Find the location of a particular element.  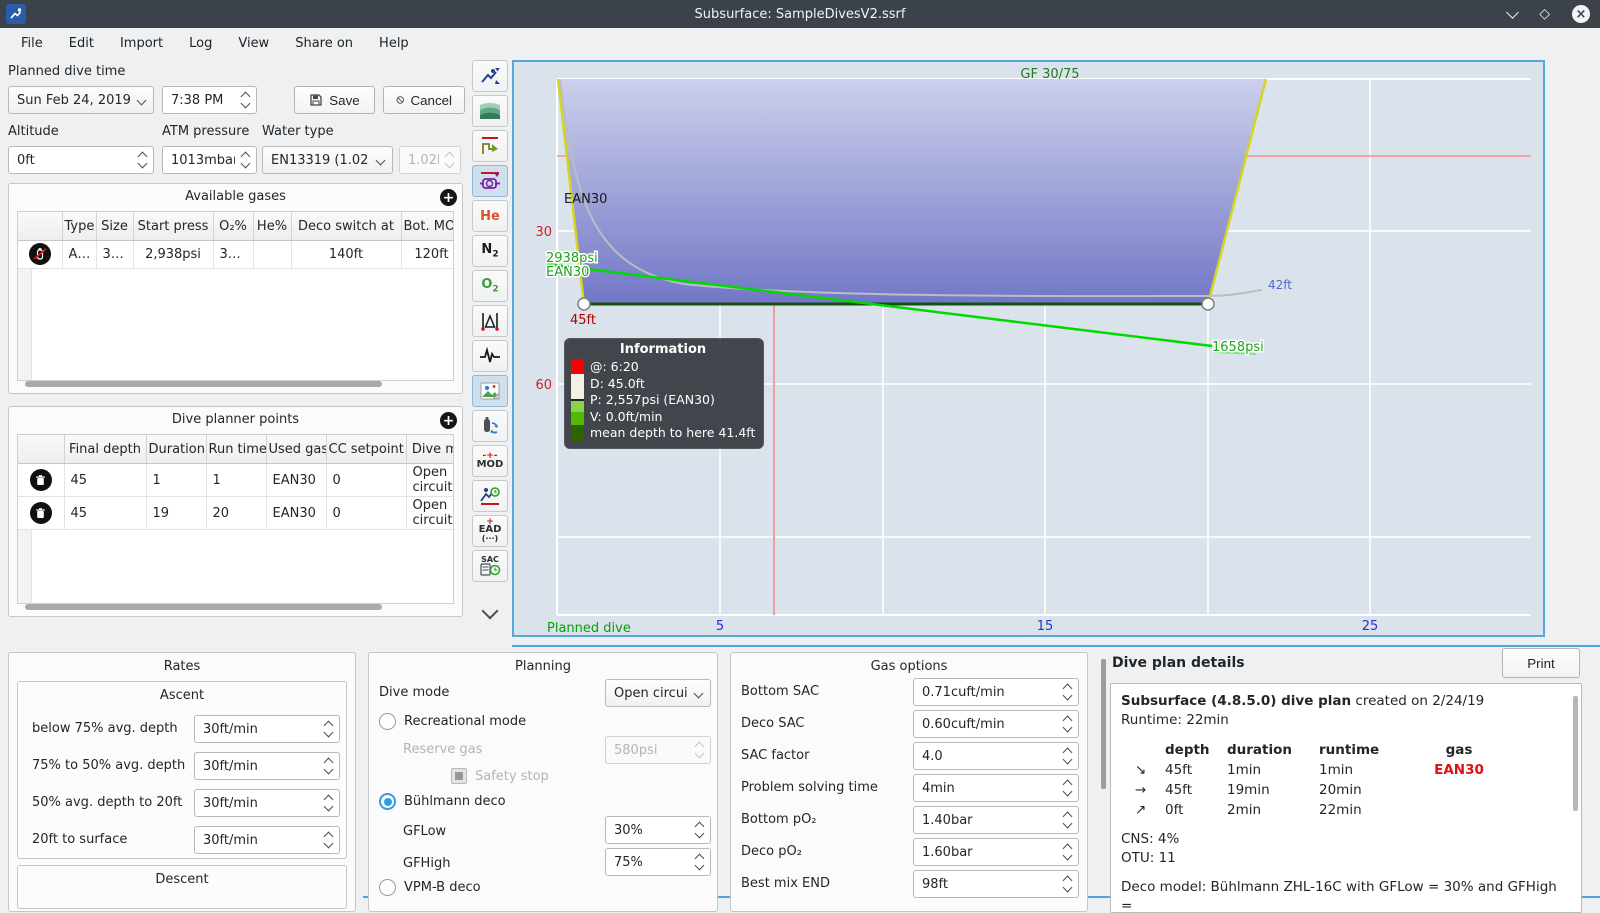

dive-mode-select: Open circuit is located at coordinates (658, 693).